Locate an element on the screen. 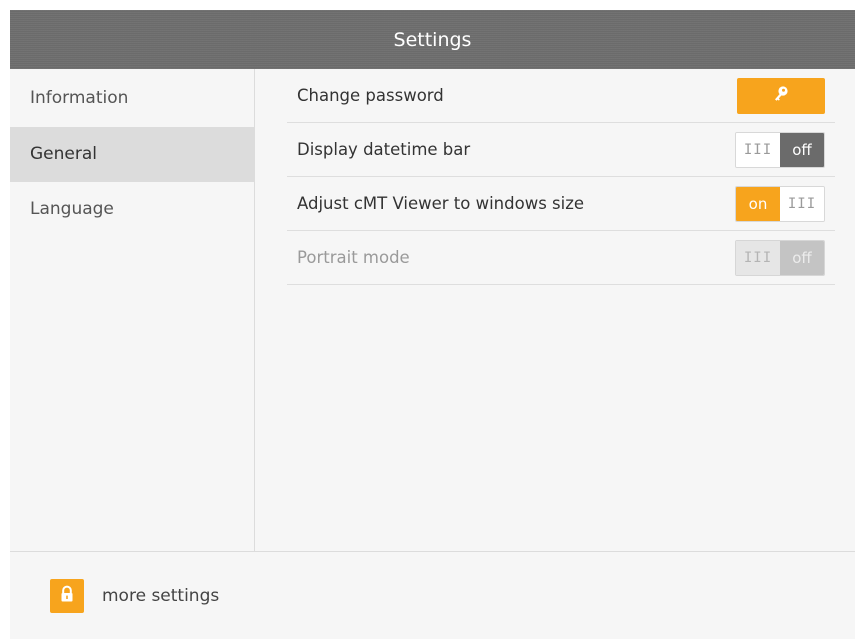 The height and width of the screenshot is (639, 855). display-datetime-bar-toggle: III off is located at coordinates (780, 149).